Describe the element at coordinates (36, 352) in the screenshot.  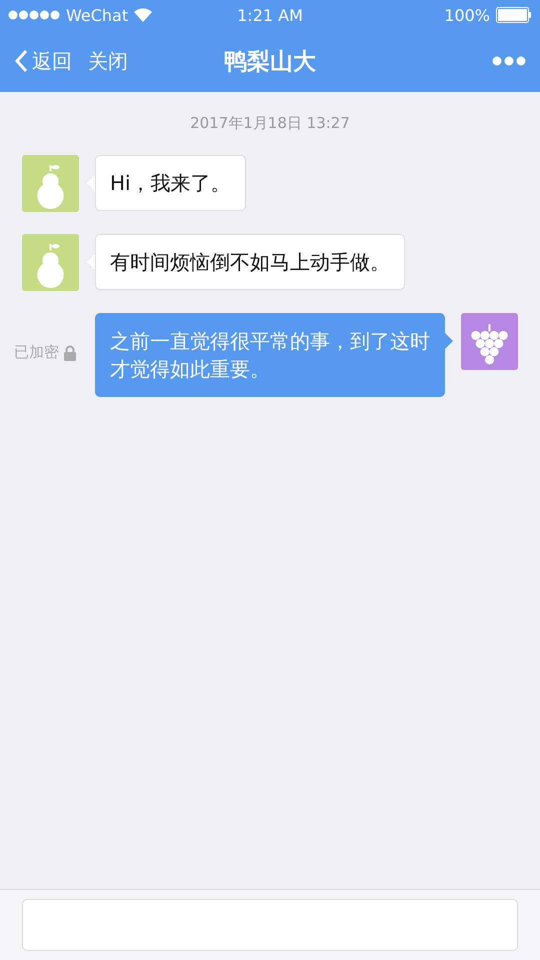
I see `encrypted-label: 已加密` at that location.